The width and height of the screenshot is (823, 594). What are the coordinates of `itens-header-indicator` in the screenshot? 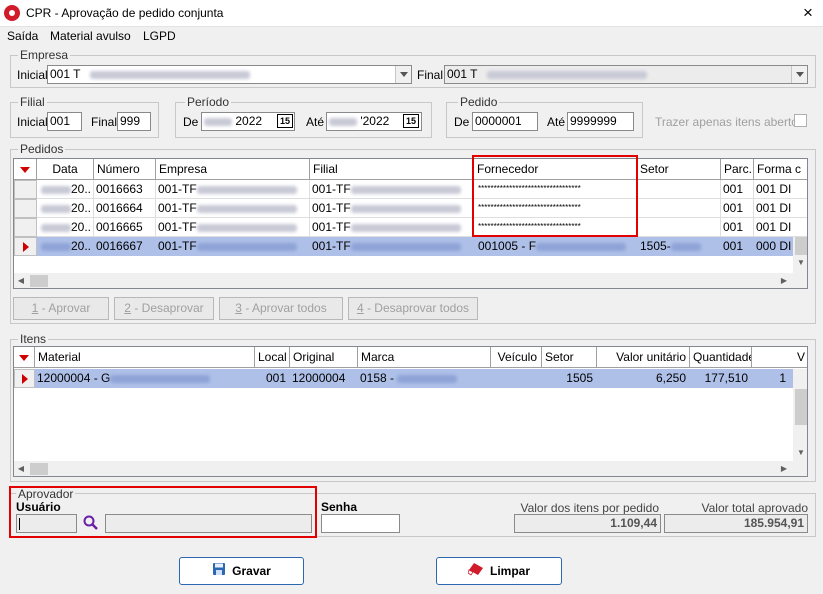 It's located at (24, 357).